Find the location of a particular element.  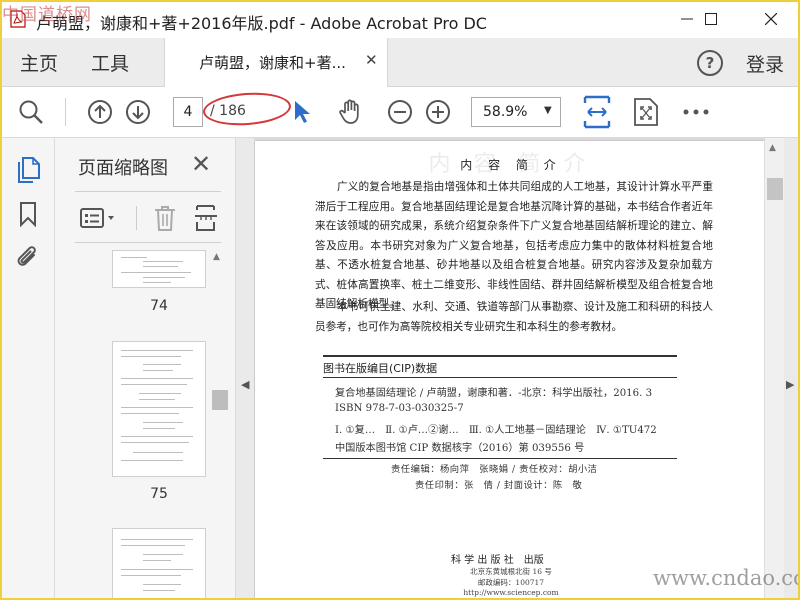

cip-line: Ⅰ. ①复… Ⅱ. ①卢…②谢… Ⅲ. ①人工地基－固结理论 Ⅳ. ①TU472 is located at coordinates (496, 430).